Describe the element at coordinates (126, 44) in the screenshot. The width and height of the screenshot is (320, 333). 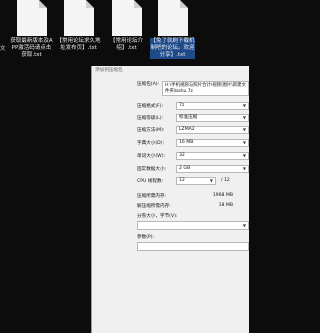
I see `file-label: 【常用论坛介绍】.txt` at that location.